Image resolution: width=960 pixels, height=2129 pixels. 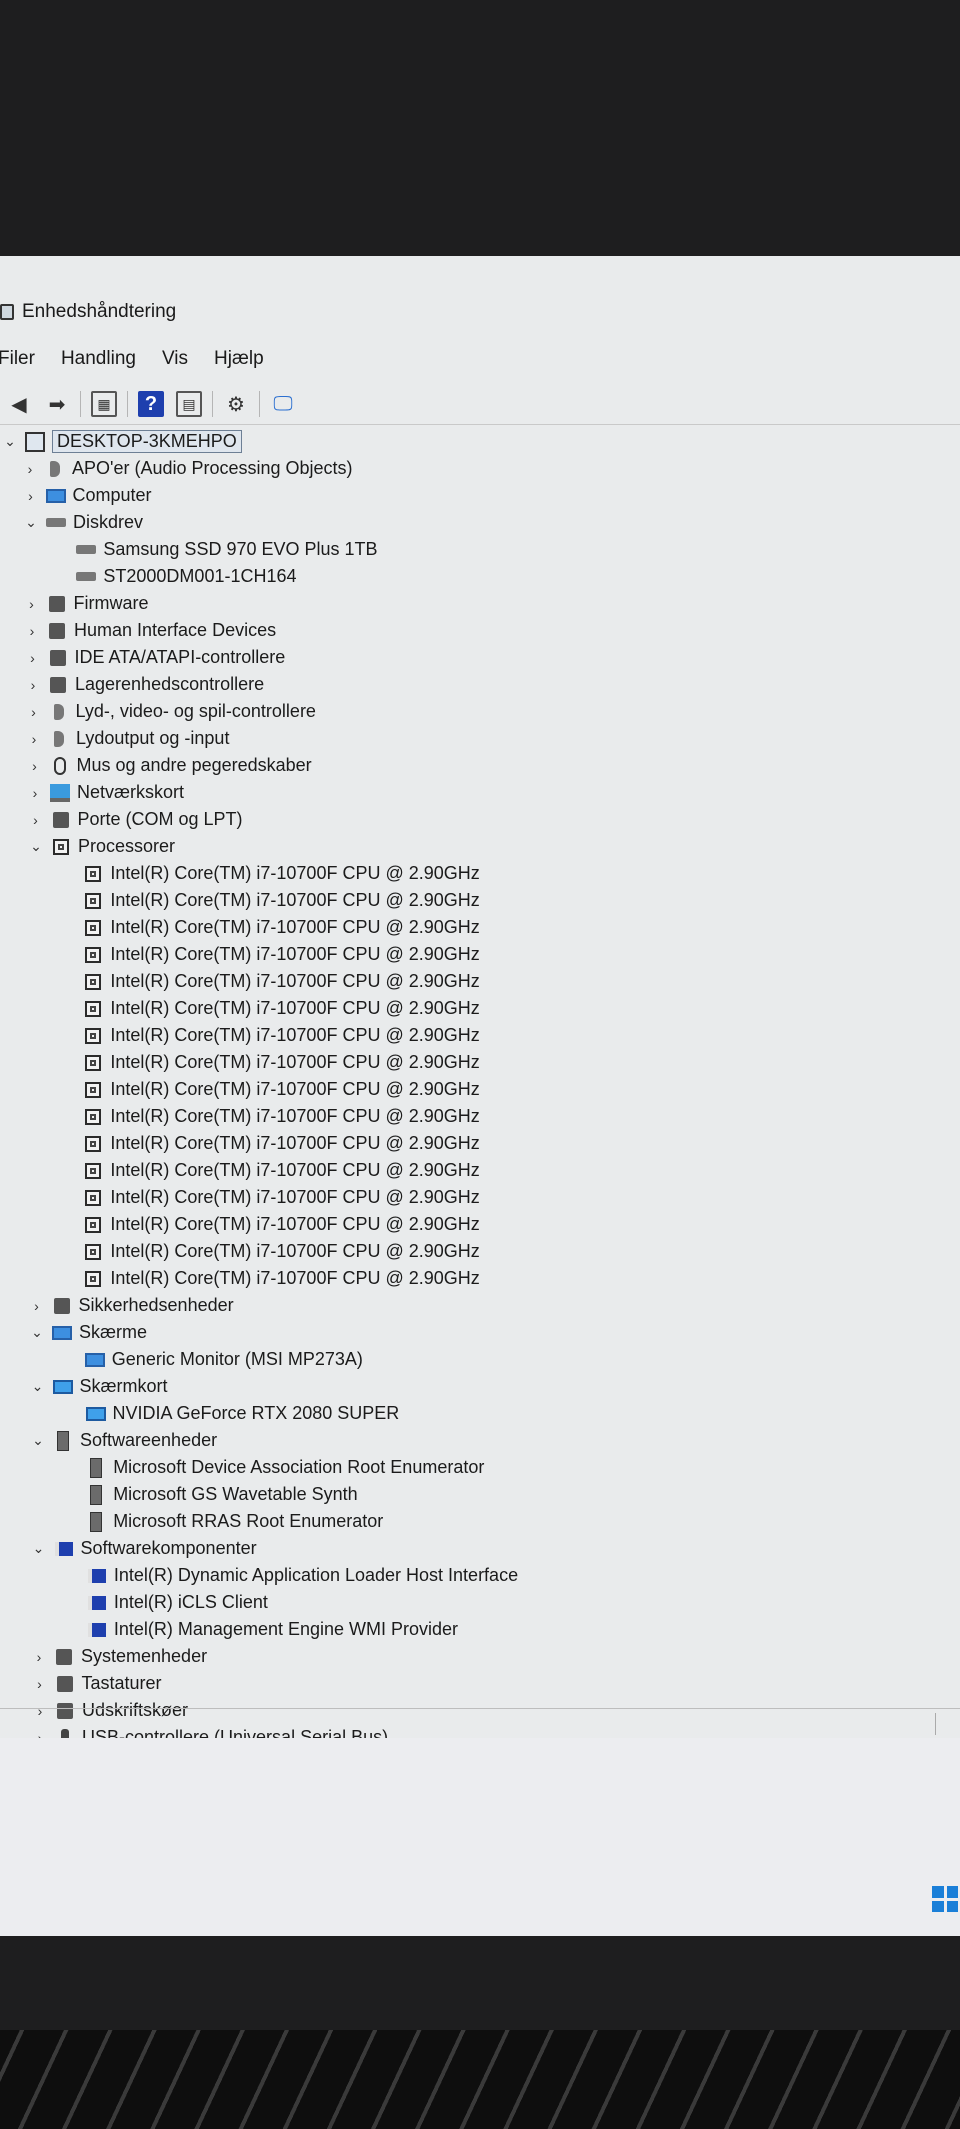 What do you see at coordinates (480, 576) in the screenshot?
I see `tree-device: ST2000DM001-1CH164` at bounding box center [480, 576].